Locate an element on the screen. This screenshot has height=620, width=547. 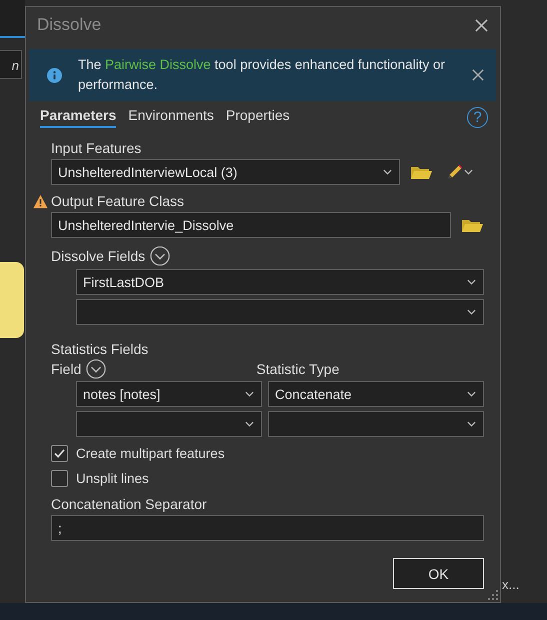
dissolve-field-dropdown: FirstLastDOB is located at coordinates (280, 282).